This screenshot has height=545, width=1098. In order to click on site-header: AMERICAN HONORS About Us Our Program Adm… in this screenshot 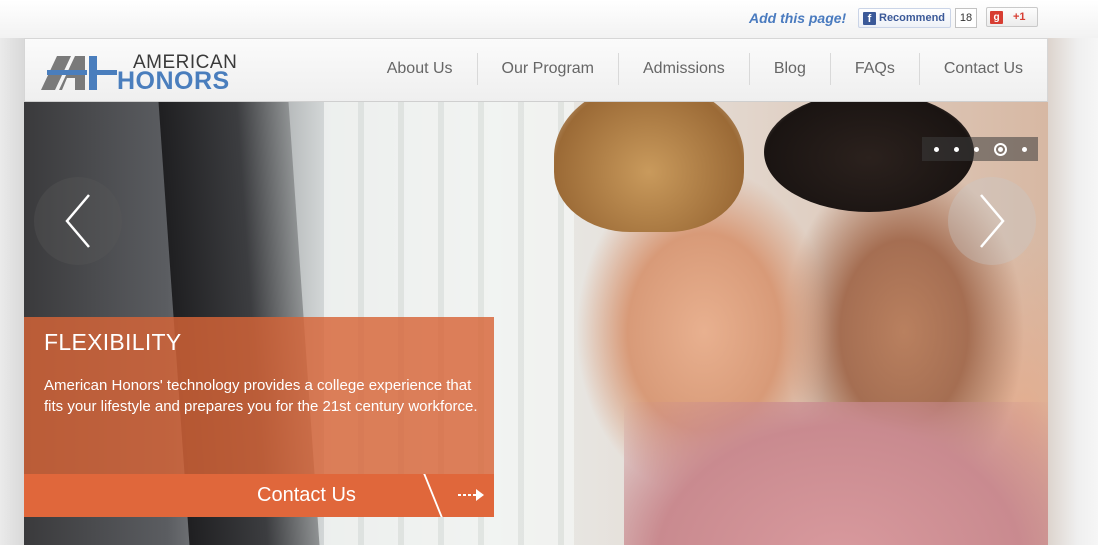, I will do `click(536, 70)`.